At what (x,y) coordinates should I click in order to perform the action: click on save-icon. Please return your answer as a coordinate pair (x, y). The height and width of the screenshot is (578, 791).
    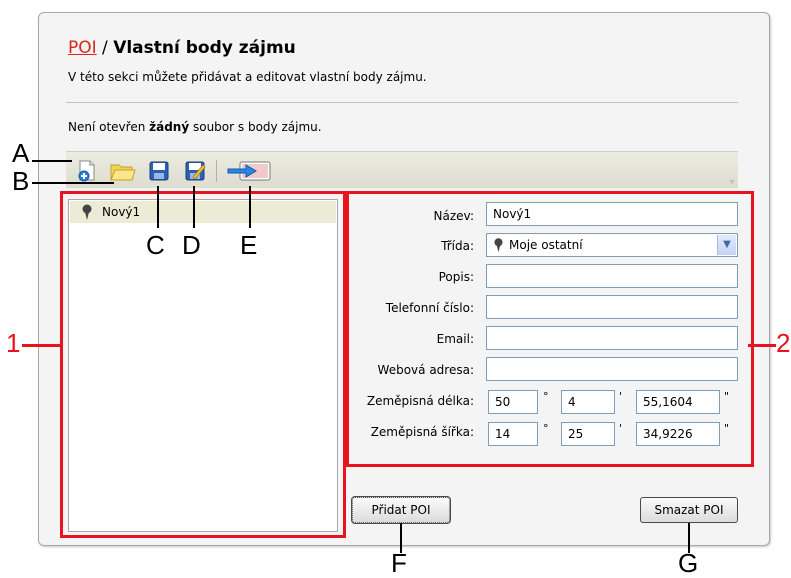
    Looking at the image, I should click on (159, 171).